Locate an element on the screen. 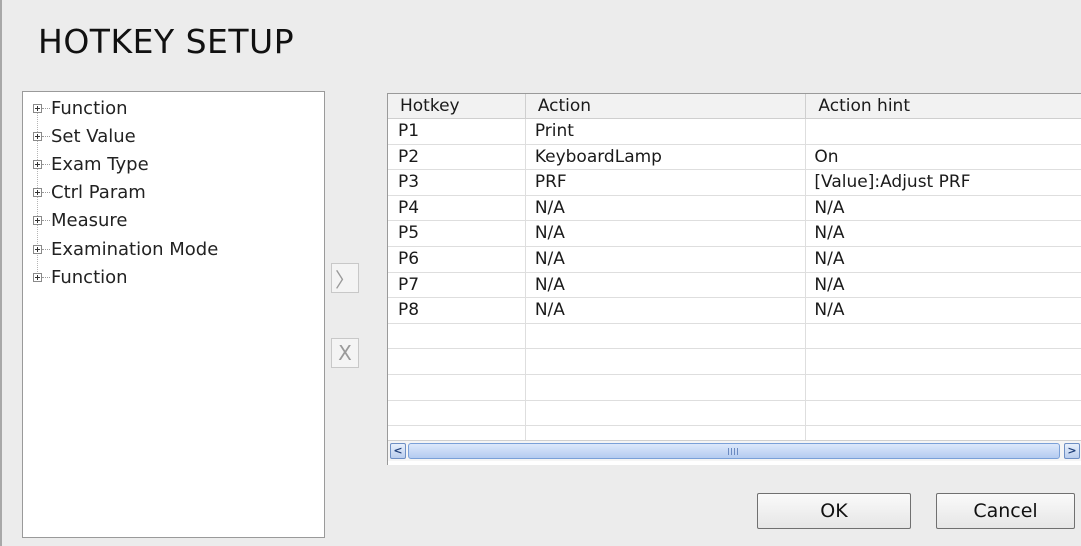  scrollbar-thumb is located at coordinates (734, 451).